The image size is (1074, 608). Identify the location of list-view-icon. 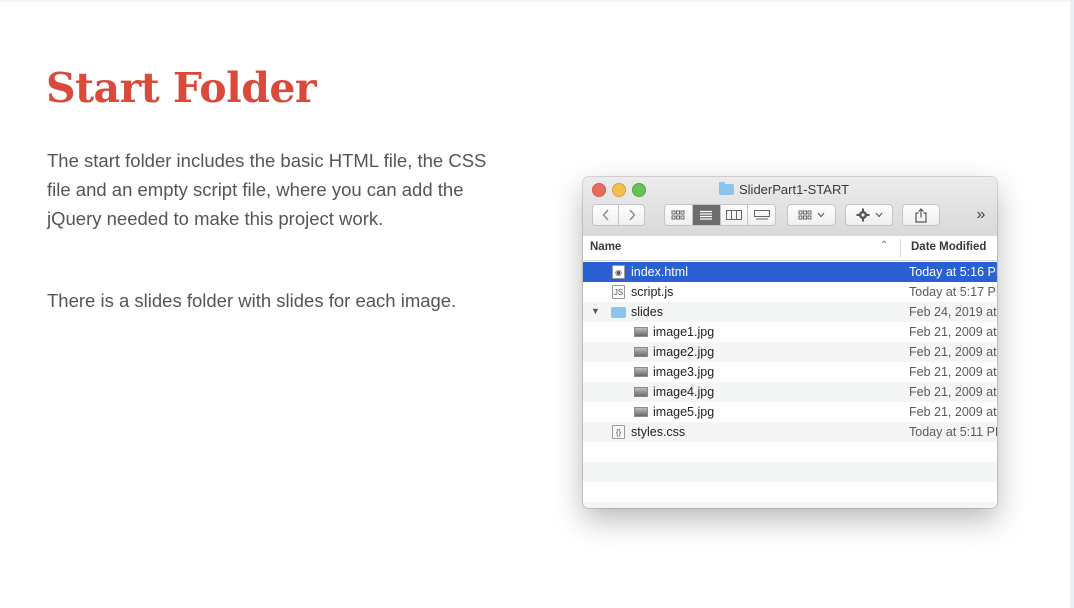
(706, 215).